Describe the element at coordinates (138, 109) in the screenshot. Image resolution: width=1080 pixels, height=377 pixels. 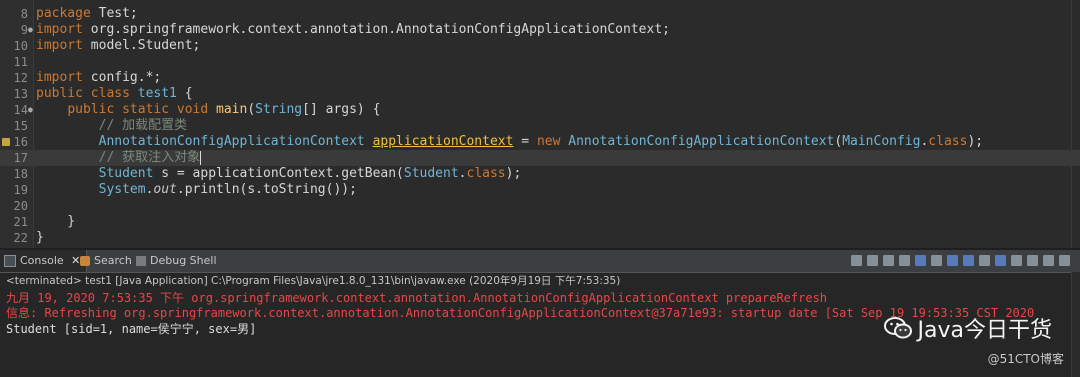
I see `code-token: public static void` at that location.